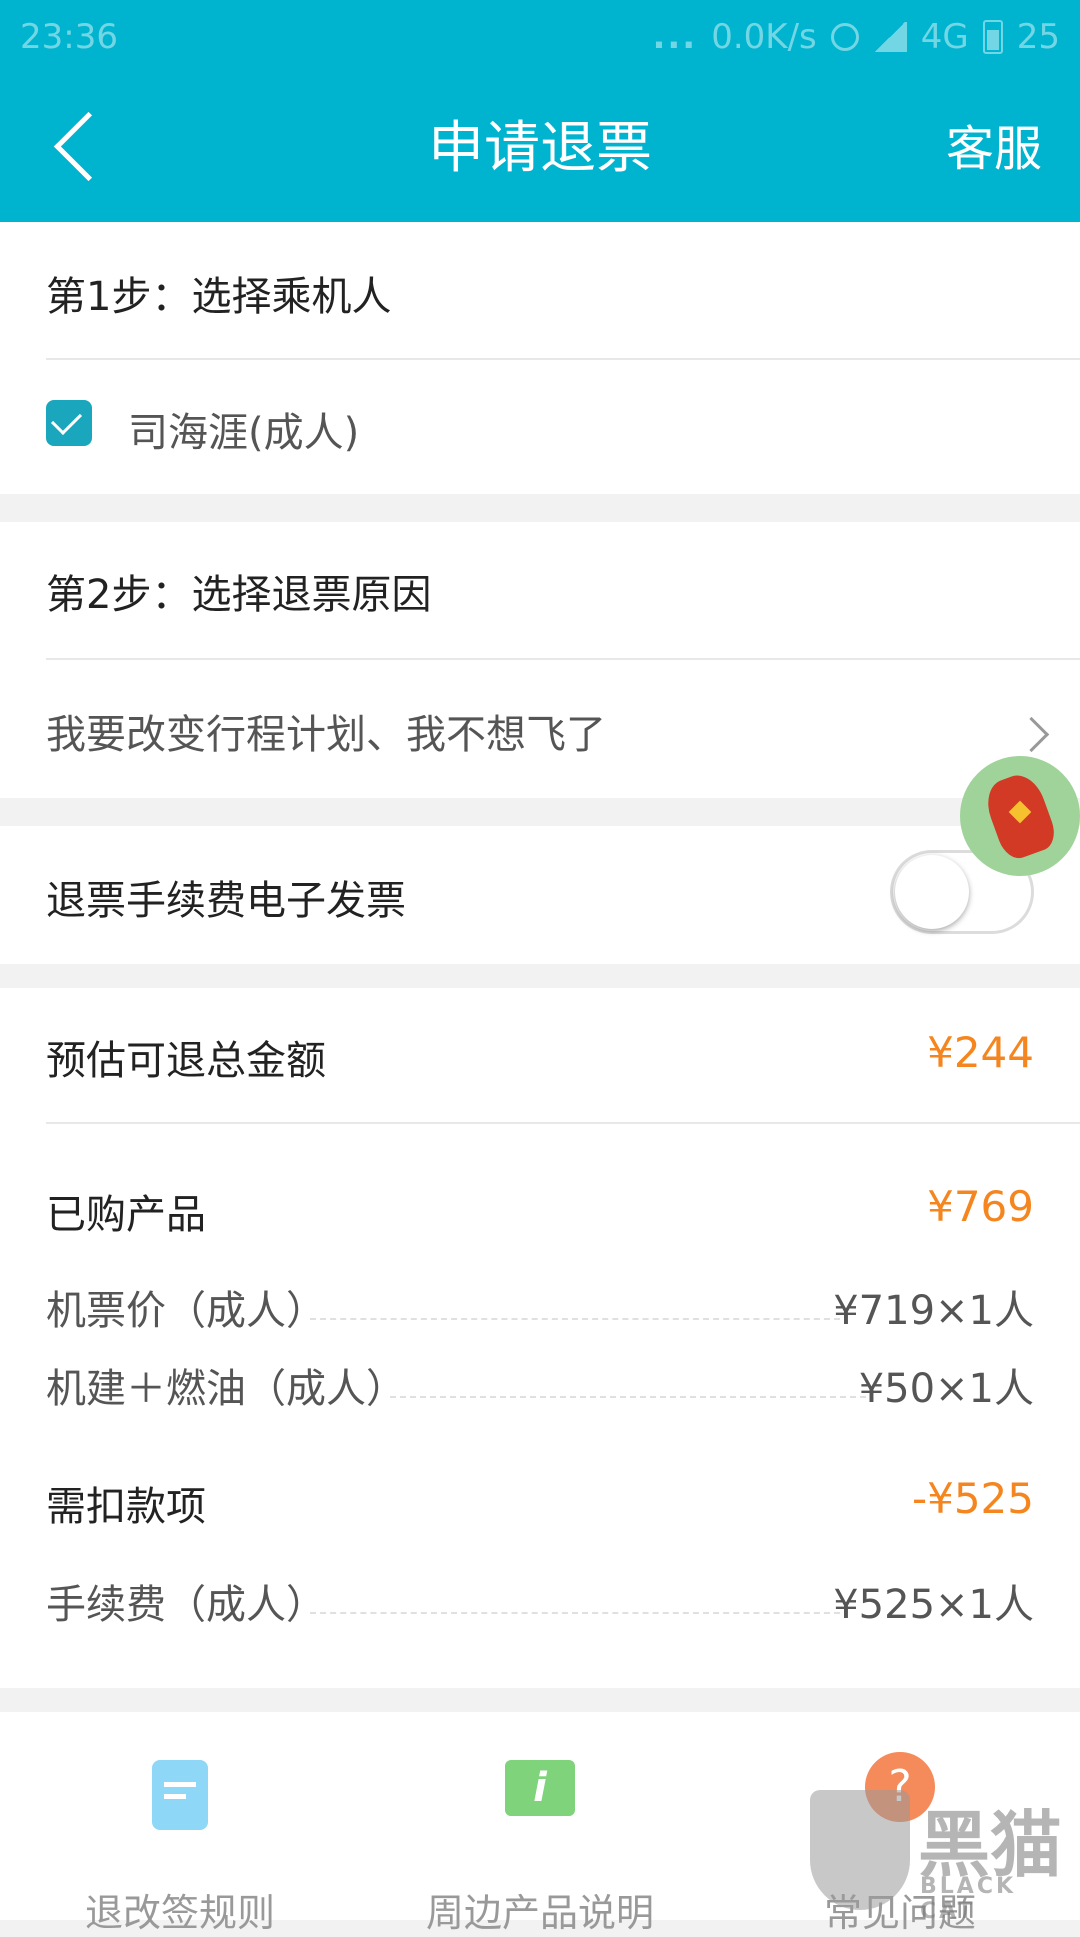 The width and height of the screenshot is (1080, 1937). Describe the element at coordinates (946, 1389) in the screenshot. I see `purchased-line-value: ¥50×1人` at that location.